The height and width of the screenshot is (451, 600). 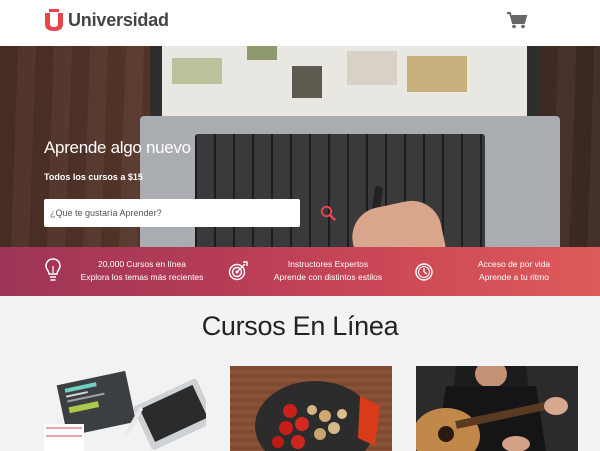 What do you see at coordinates (238, 271) in the screenshot?
I see `target-icon` at bounding box center [238, 271].